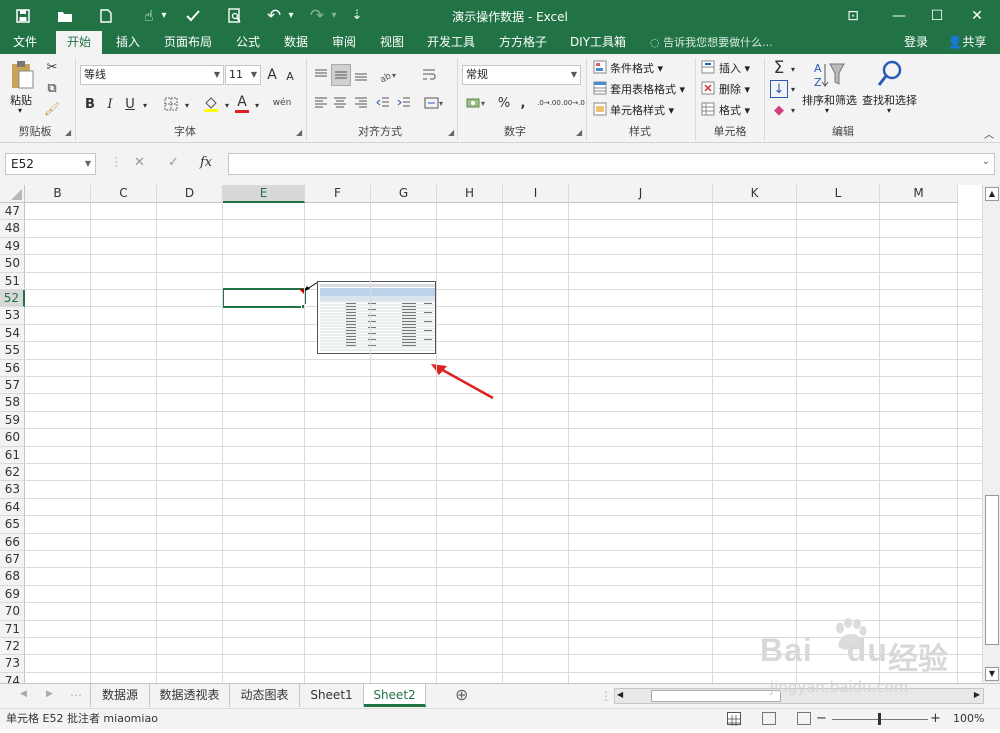 Image resolution: width=1000 pixels, height=733 pixels. What do you see at coordinates (274, 15) in the screenshot?
I see `undo-icon: ↶` at bounding box center [274, 15].